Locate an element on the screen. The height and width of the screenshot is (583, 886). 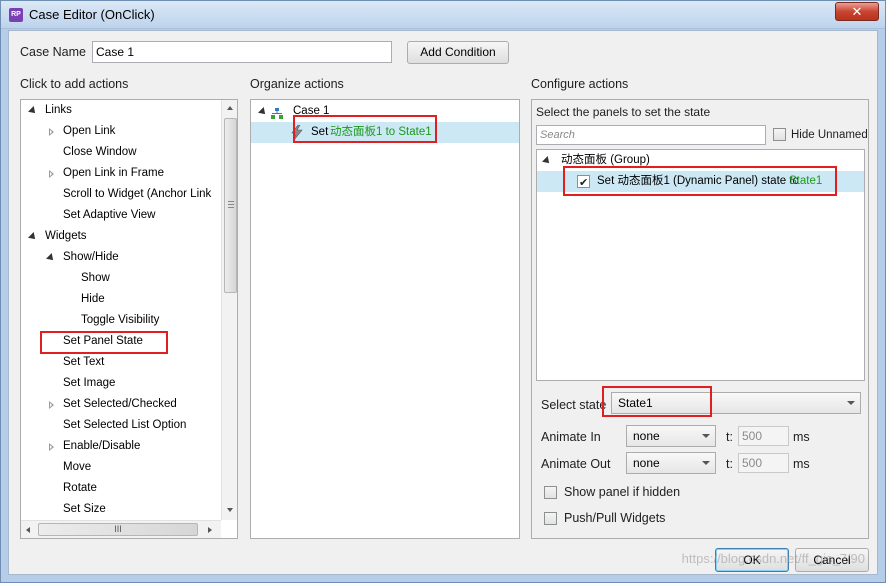
action-item-label: Set Panel State is located at coordinates (103, 341).